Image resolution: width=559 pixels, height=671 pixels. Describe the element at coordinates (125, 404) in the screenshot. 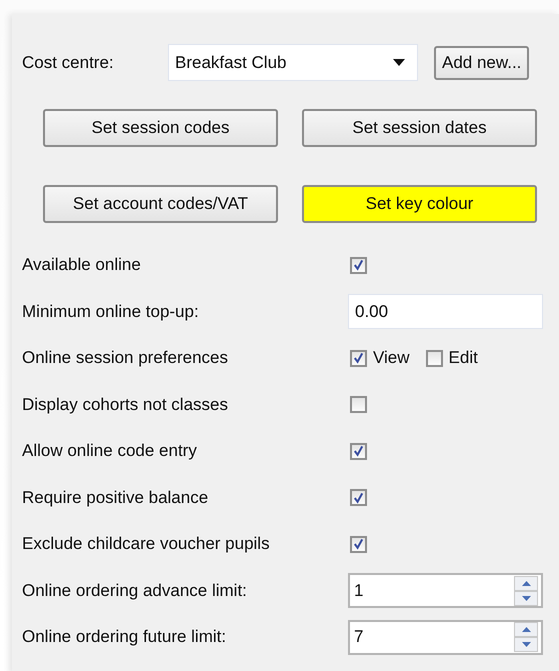

I see `setting-label: Display cohorts not classes` at that location.